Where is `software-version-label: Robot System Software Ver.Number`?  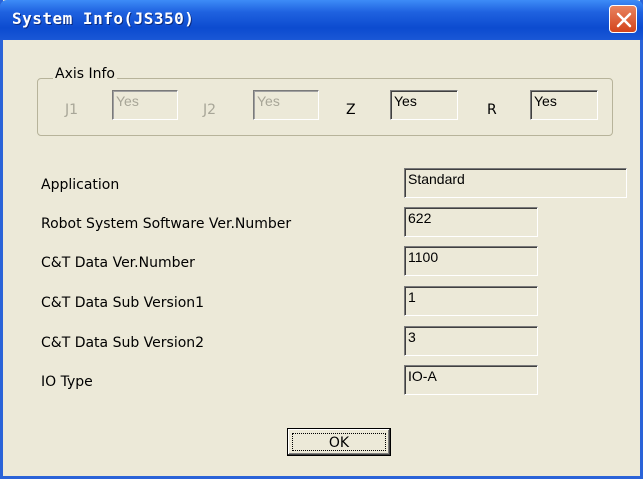
software-version-label: Robot System Software Ver.Number is located at coordinates (166, 224).